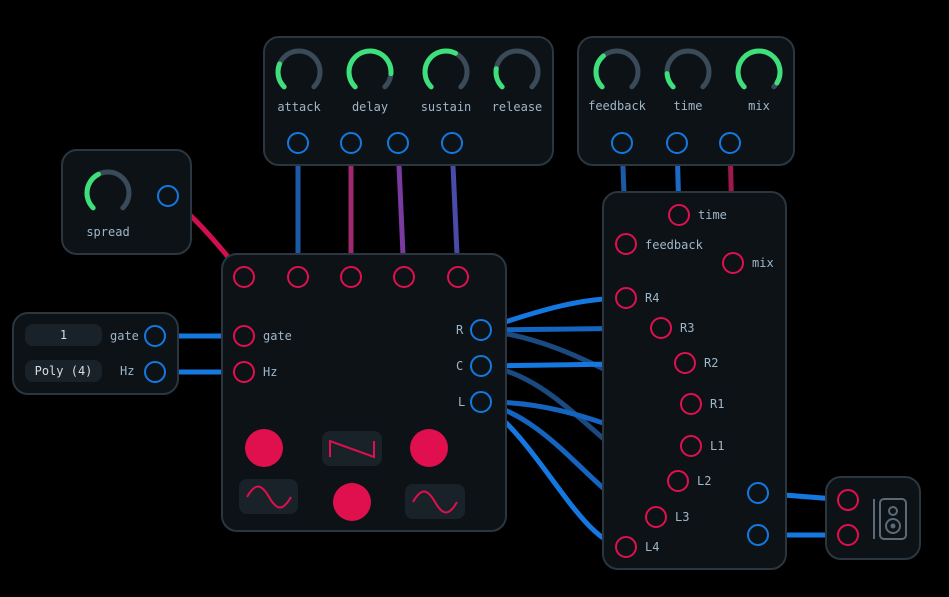 The width and height of the screenshot is (949, 597). I want to click on spread-output-port, so click(168, 196).